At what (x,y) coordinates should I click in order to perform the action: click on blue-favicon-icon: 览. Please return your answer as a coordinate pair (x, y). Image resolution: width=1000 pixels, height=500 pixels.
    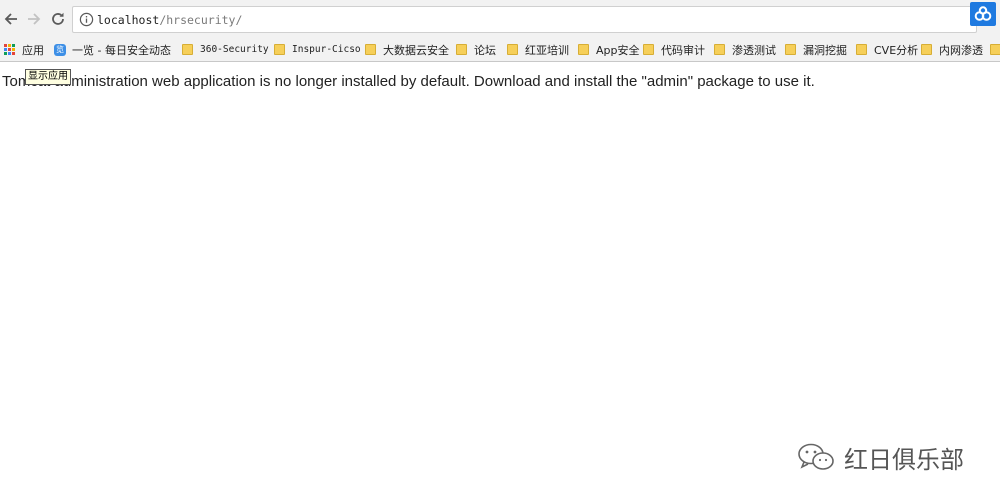
    Looking at the image, I should click on (60, 49).